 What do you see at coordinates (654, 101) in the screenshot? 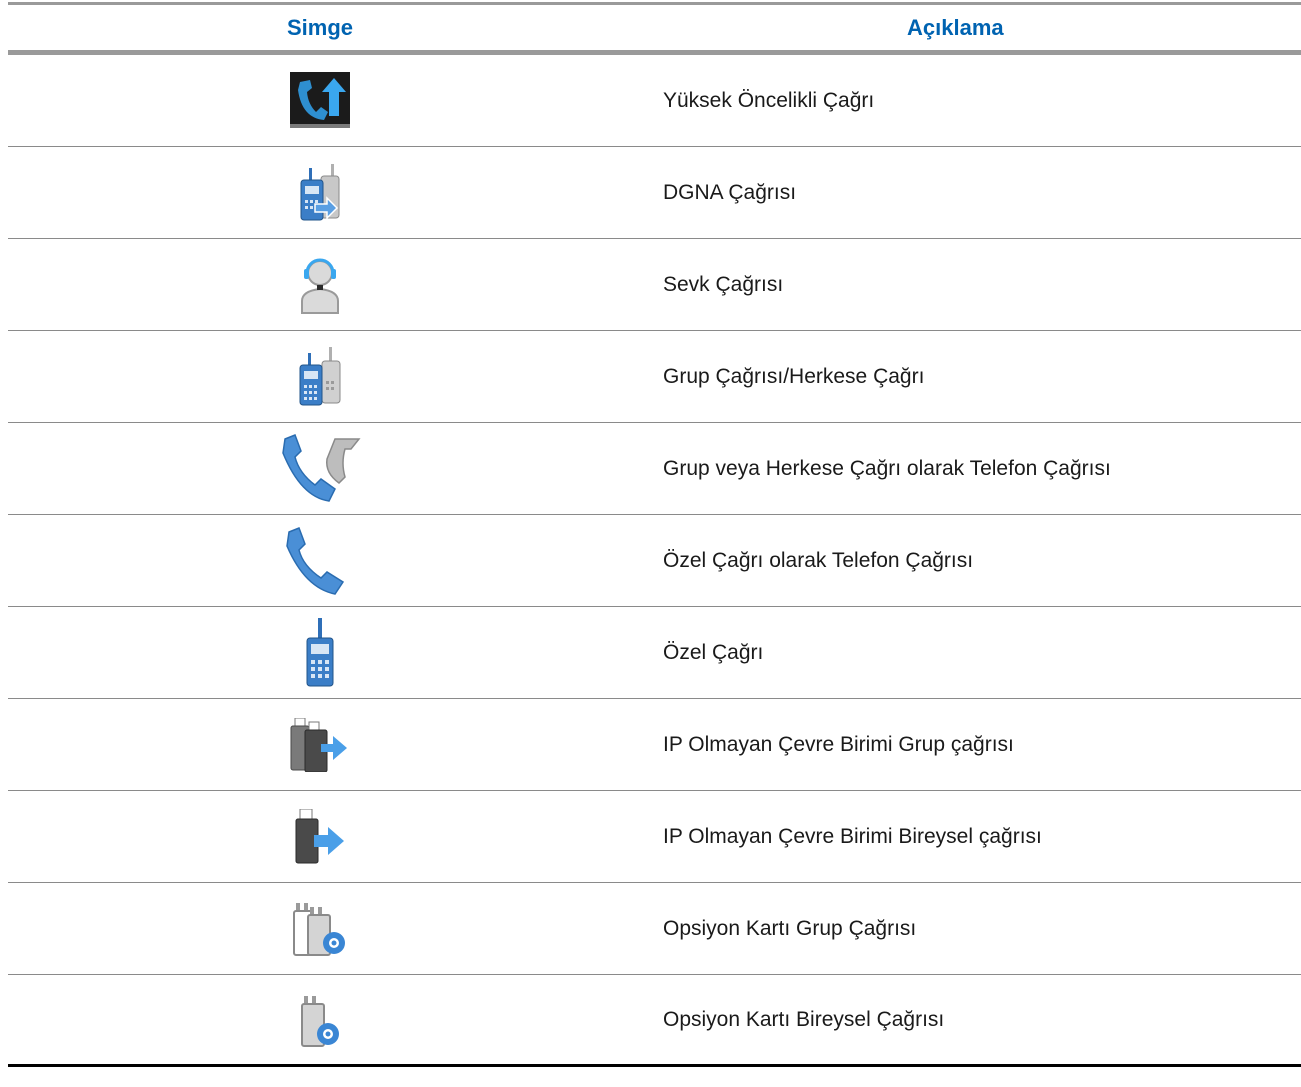
I see `table-row: Yüksek Öncelikli Çağrı` at bounding box center [654, 101].